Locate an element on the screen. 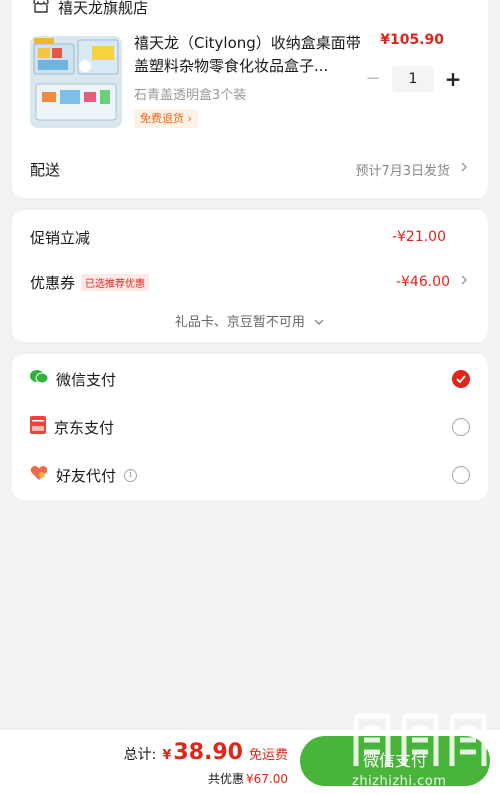 This screenshot has height=794, width=500. product-variant: 石青盖透明盒3个装 is located at coordinates (190, 93).